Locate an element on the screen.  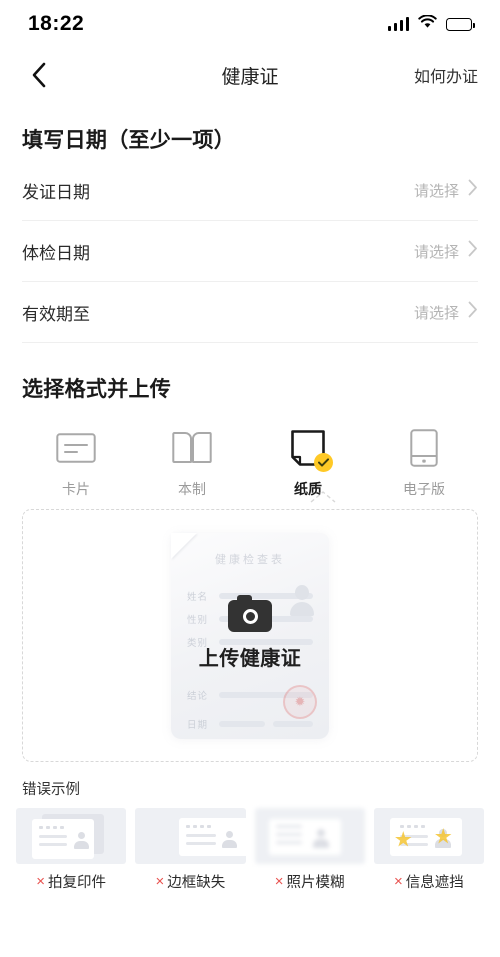
error-example-photocopy: × 拍复印件 is located at coordinates (71, 850).